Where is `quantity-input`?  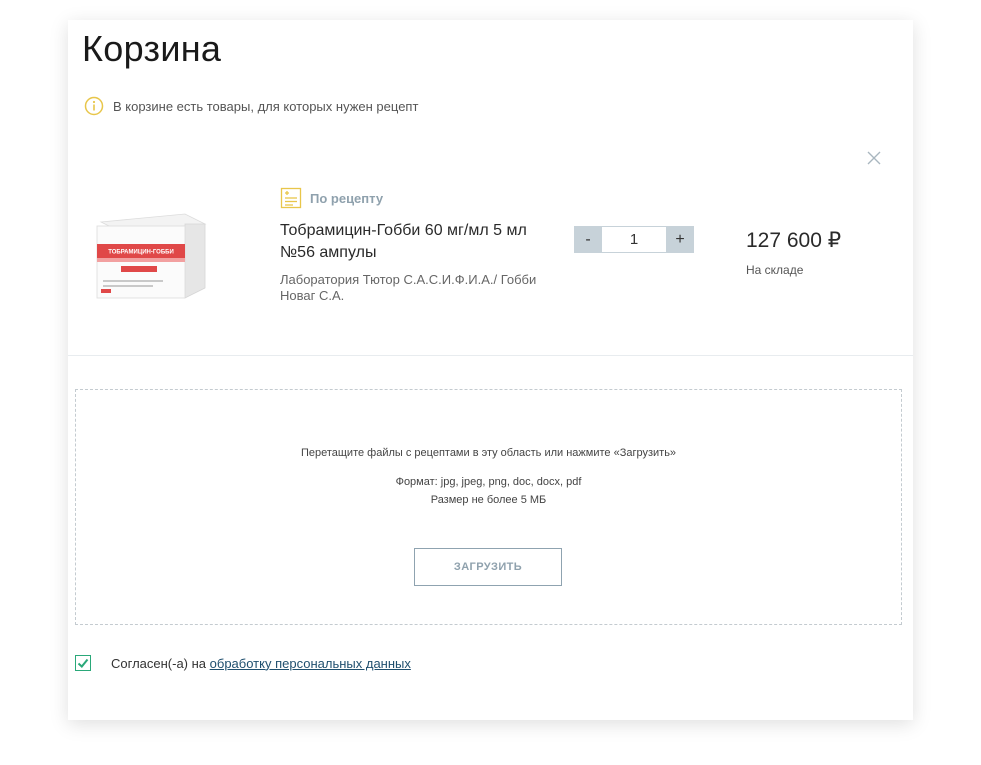
quantity-input is located at coordinates (634, 239).